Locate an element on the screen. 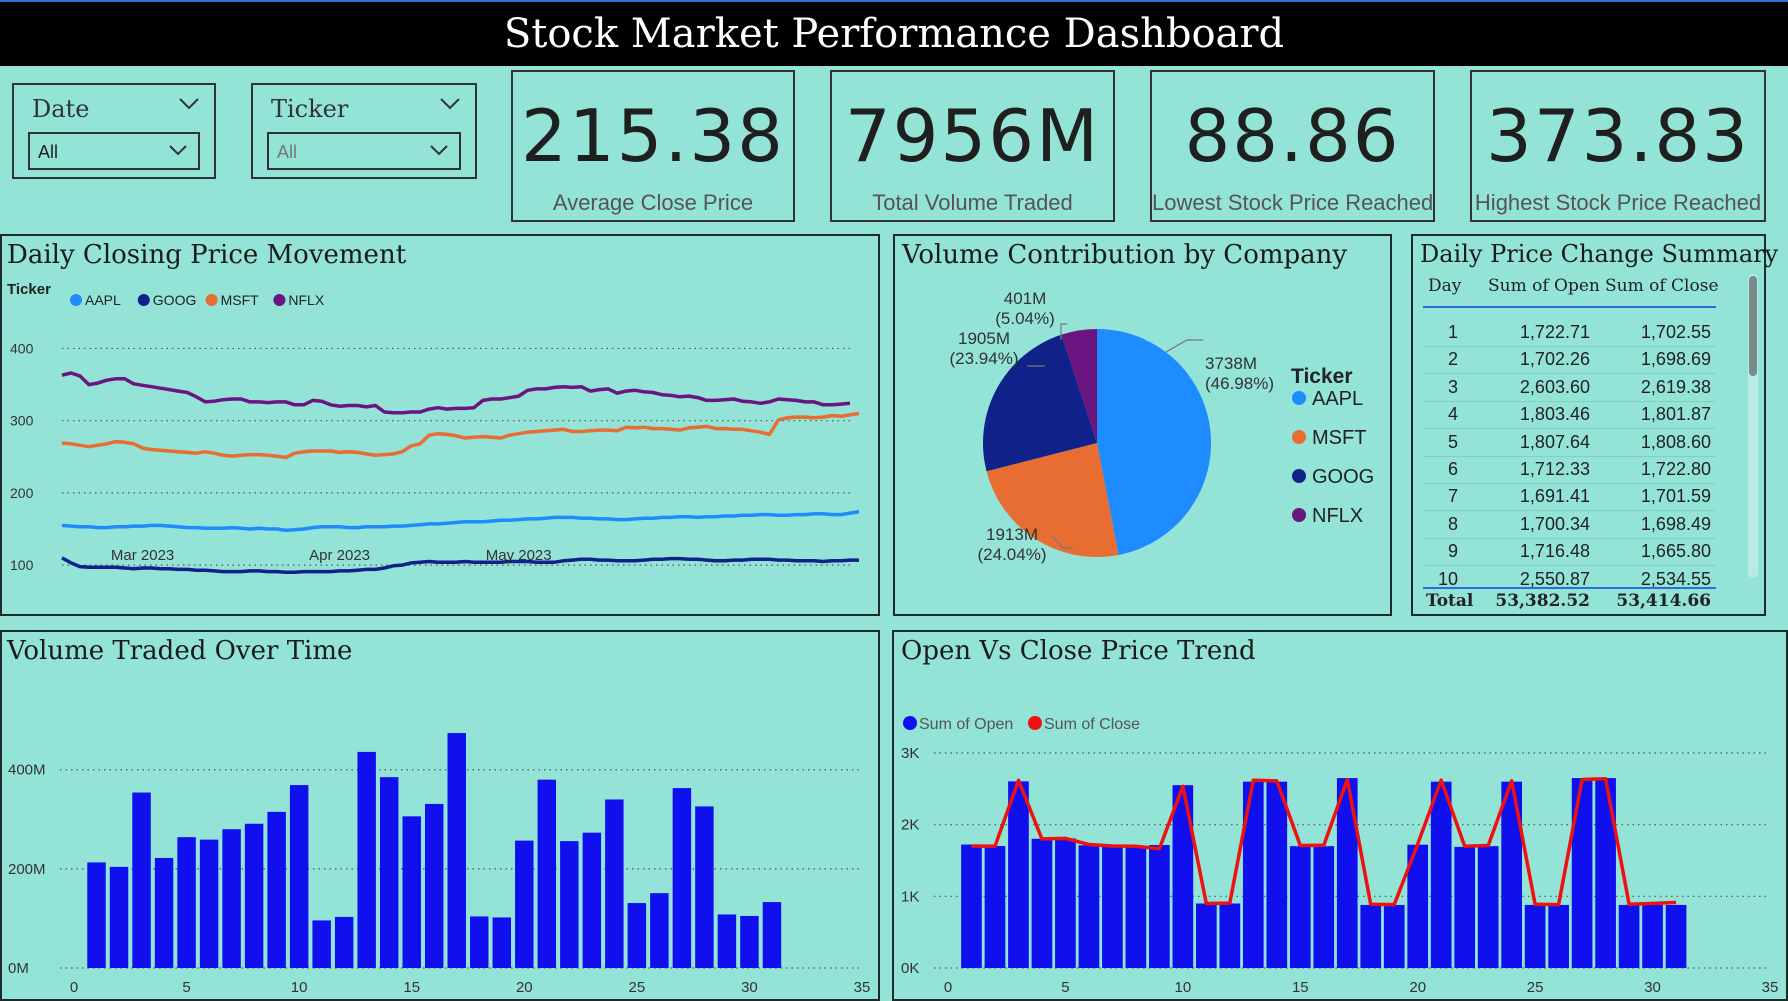 This screenshot has height=1001, width=1788. table-row: 7 1,691.41 1,701.59 is located at coordinates (1569, 497).